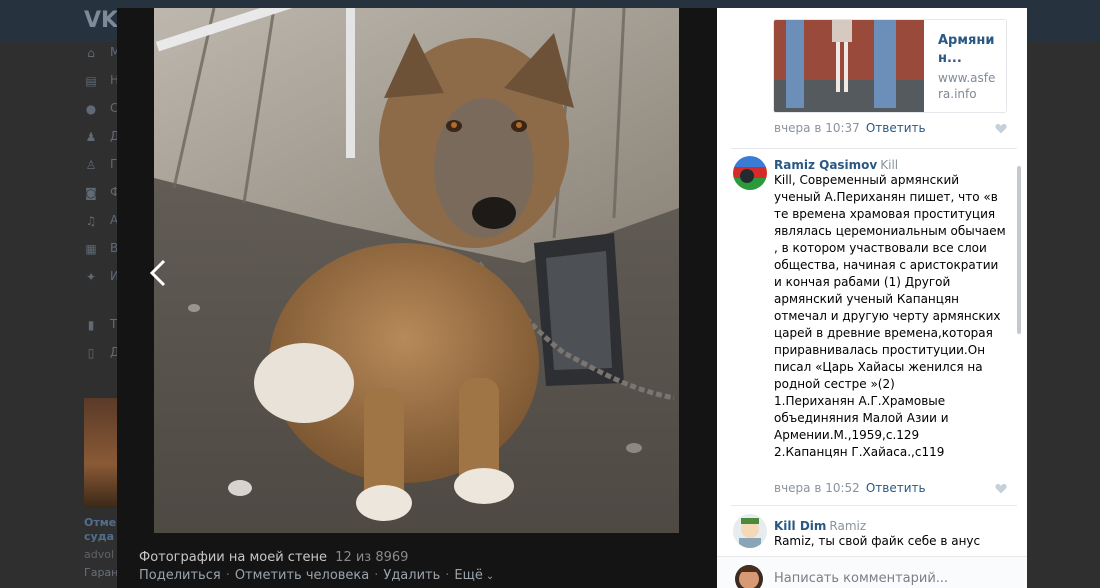  I want to click on photo-caption: Фотографии на моей стене 12 из 8969, so click(273, 557).